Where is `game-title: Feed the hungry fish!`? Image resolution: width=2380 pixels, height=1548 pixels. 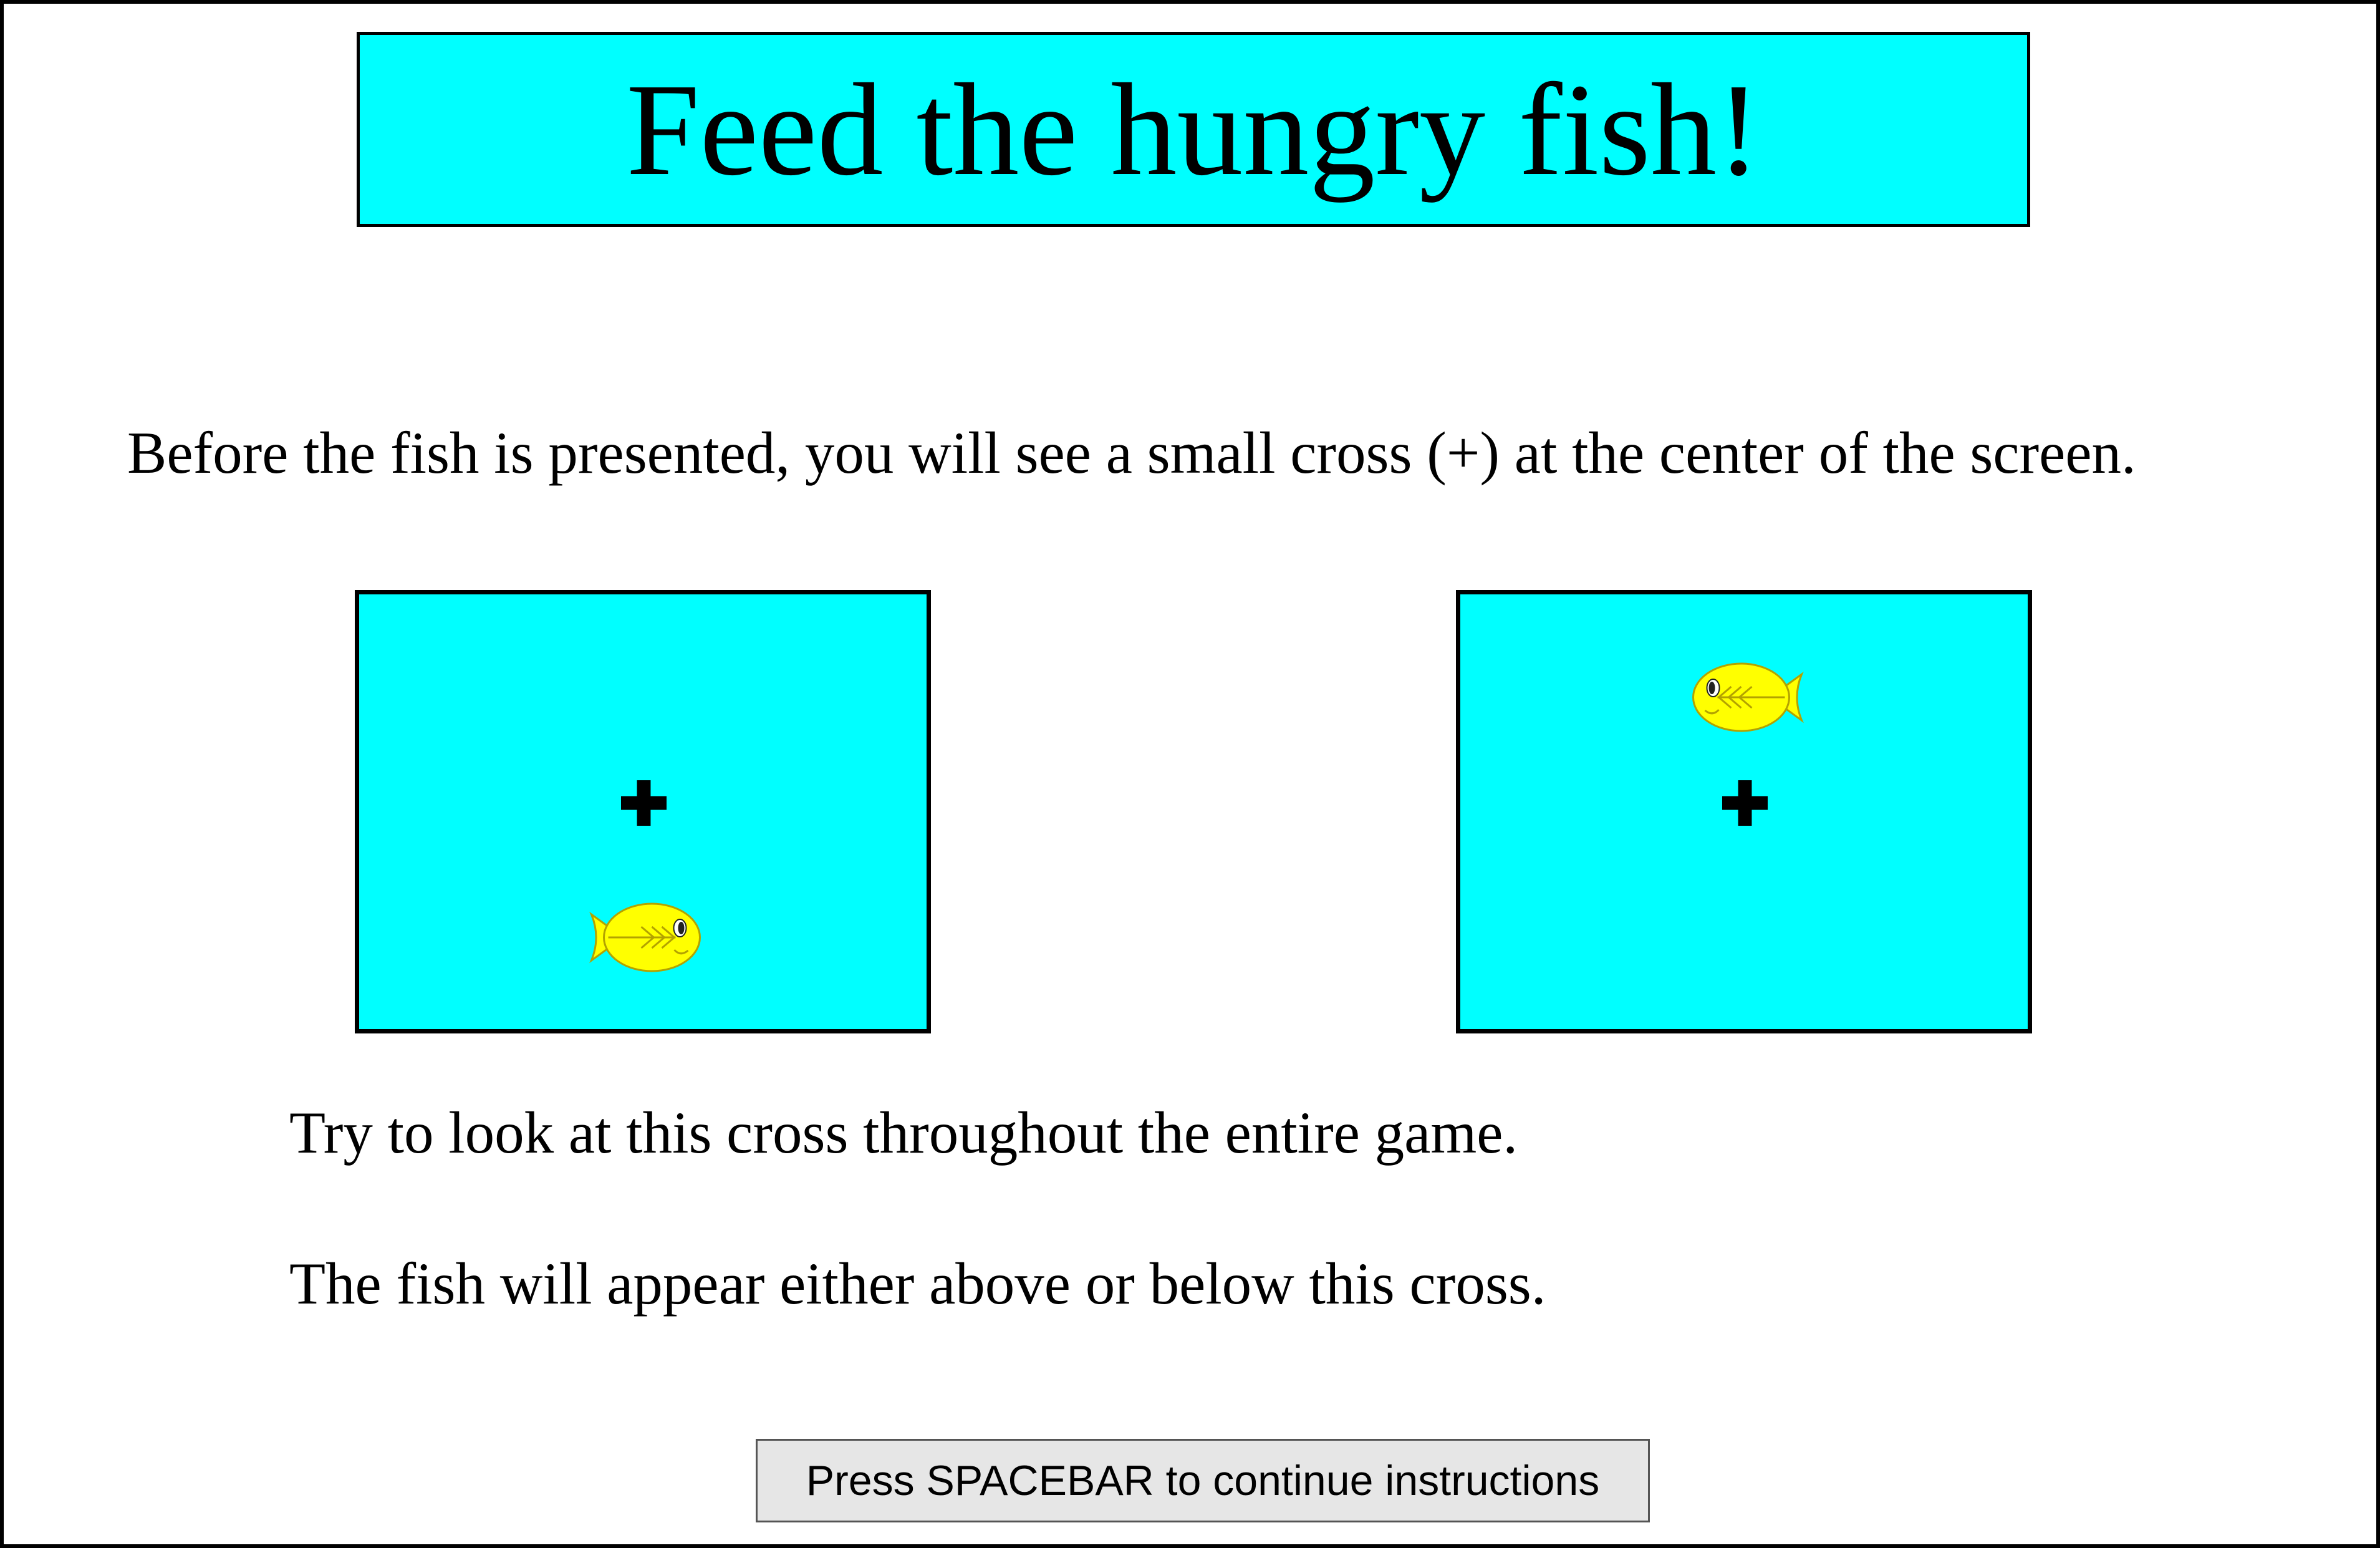
game-title: Feed the hungry fish! is located at coordinates (1193, 129).